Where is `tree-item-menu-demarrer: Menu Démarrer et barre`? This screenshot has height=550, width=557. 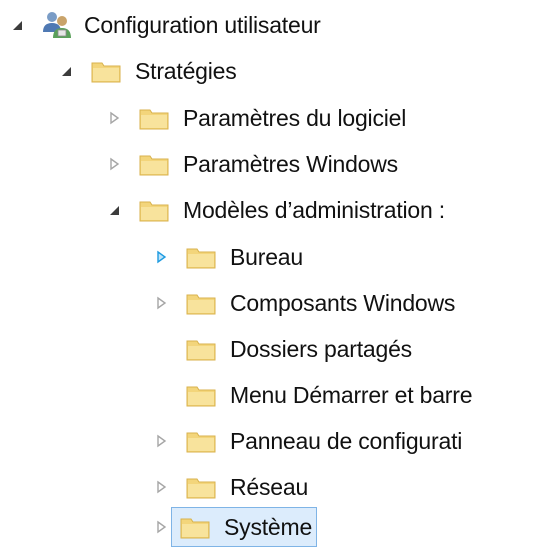
tree-item-menu-demarrer: Menu Démarrer et barre is located at coordinates (313, 395).